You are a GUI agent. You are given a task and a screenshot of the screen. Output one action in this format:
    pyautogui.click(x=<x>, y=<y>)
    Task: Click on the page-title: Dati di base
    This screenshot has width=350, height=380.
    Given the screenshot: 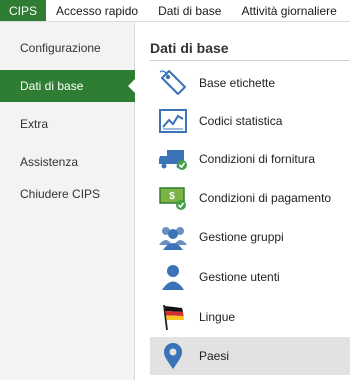 What is the action you would take?
    pyautogui.click(x=189, y=48)
    